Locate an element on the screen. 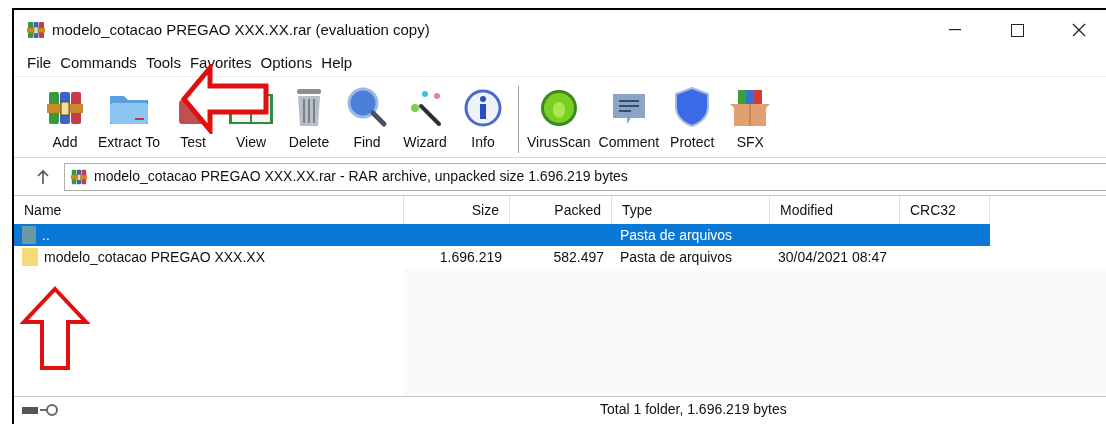 Image resolution: width=1106 pixels, height=424 pixels. toolbar-button: SFX is located at coordinates (750, 120).